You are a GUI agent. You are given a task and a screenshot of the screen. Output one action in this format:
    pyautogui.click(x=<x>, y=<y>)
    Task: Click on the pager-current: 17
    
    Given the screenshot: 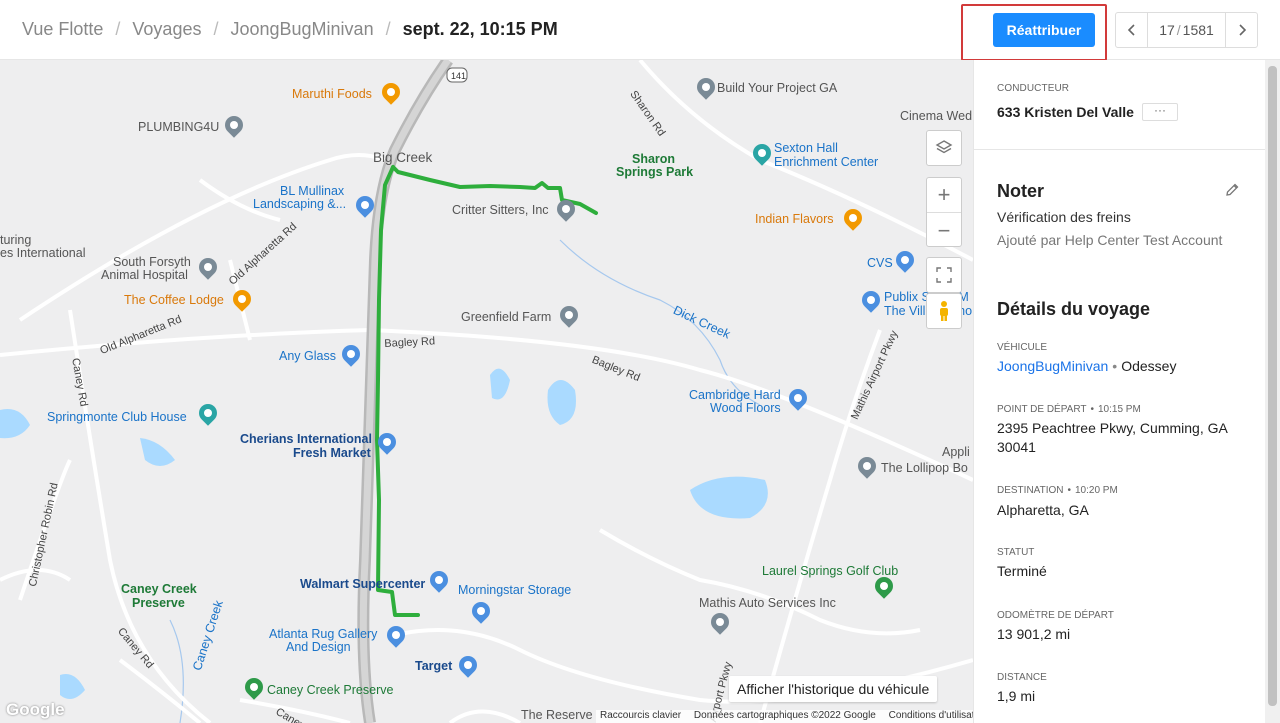 What is the action you would take?
    pyautogui.click(x=1167, y=30)
    